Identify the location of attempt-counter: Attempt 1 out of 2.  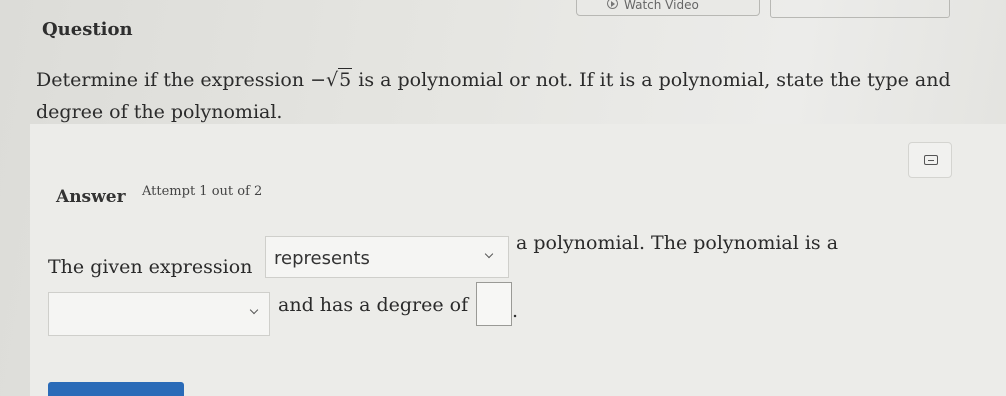
(202, 191).